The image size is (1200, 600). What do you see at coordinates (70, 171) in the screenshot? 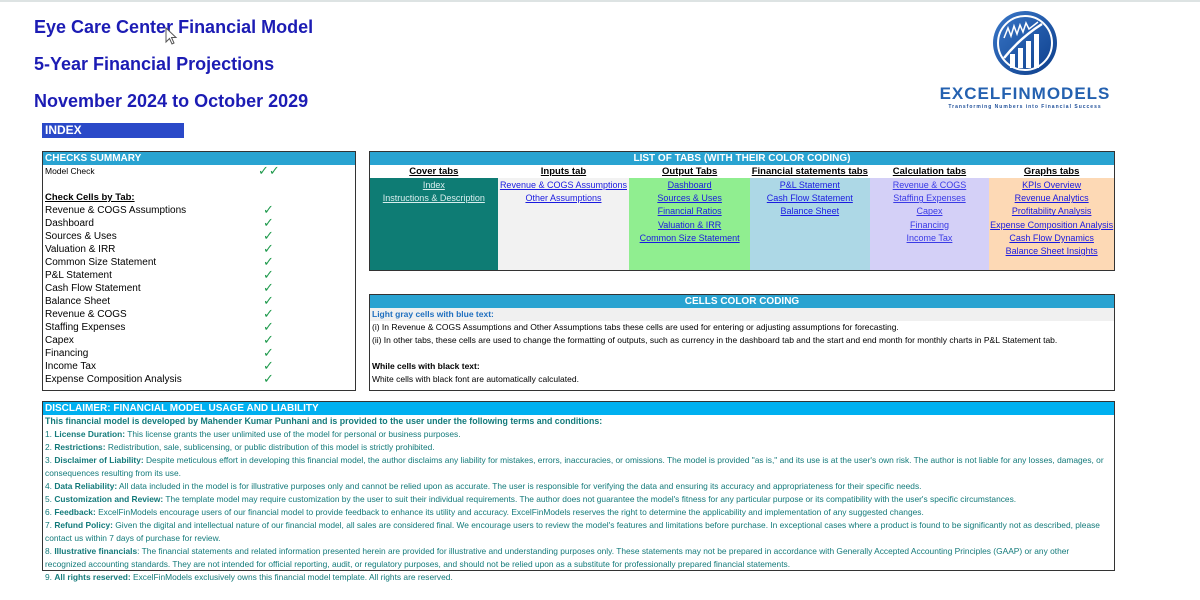
I see `model-check-label: Model Check` at bounding box center [70, 171].